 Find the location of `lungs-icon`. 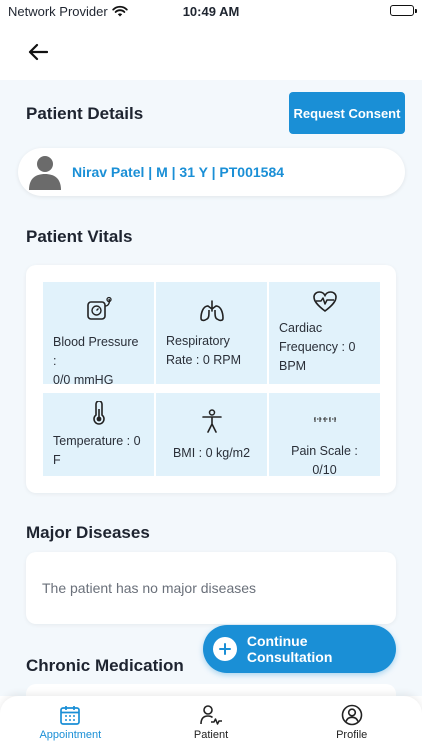

lungs-icon is located at coordinates (211, 311).